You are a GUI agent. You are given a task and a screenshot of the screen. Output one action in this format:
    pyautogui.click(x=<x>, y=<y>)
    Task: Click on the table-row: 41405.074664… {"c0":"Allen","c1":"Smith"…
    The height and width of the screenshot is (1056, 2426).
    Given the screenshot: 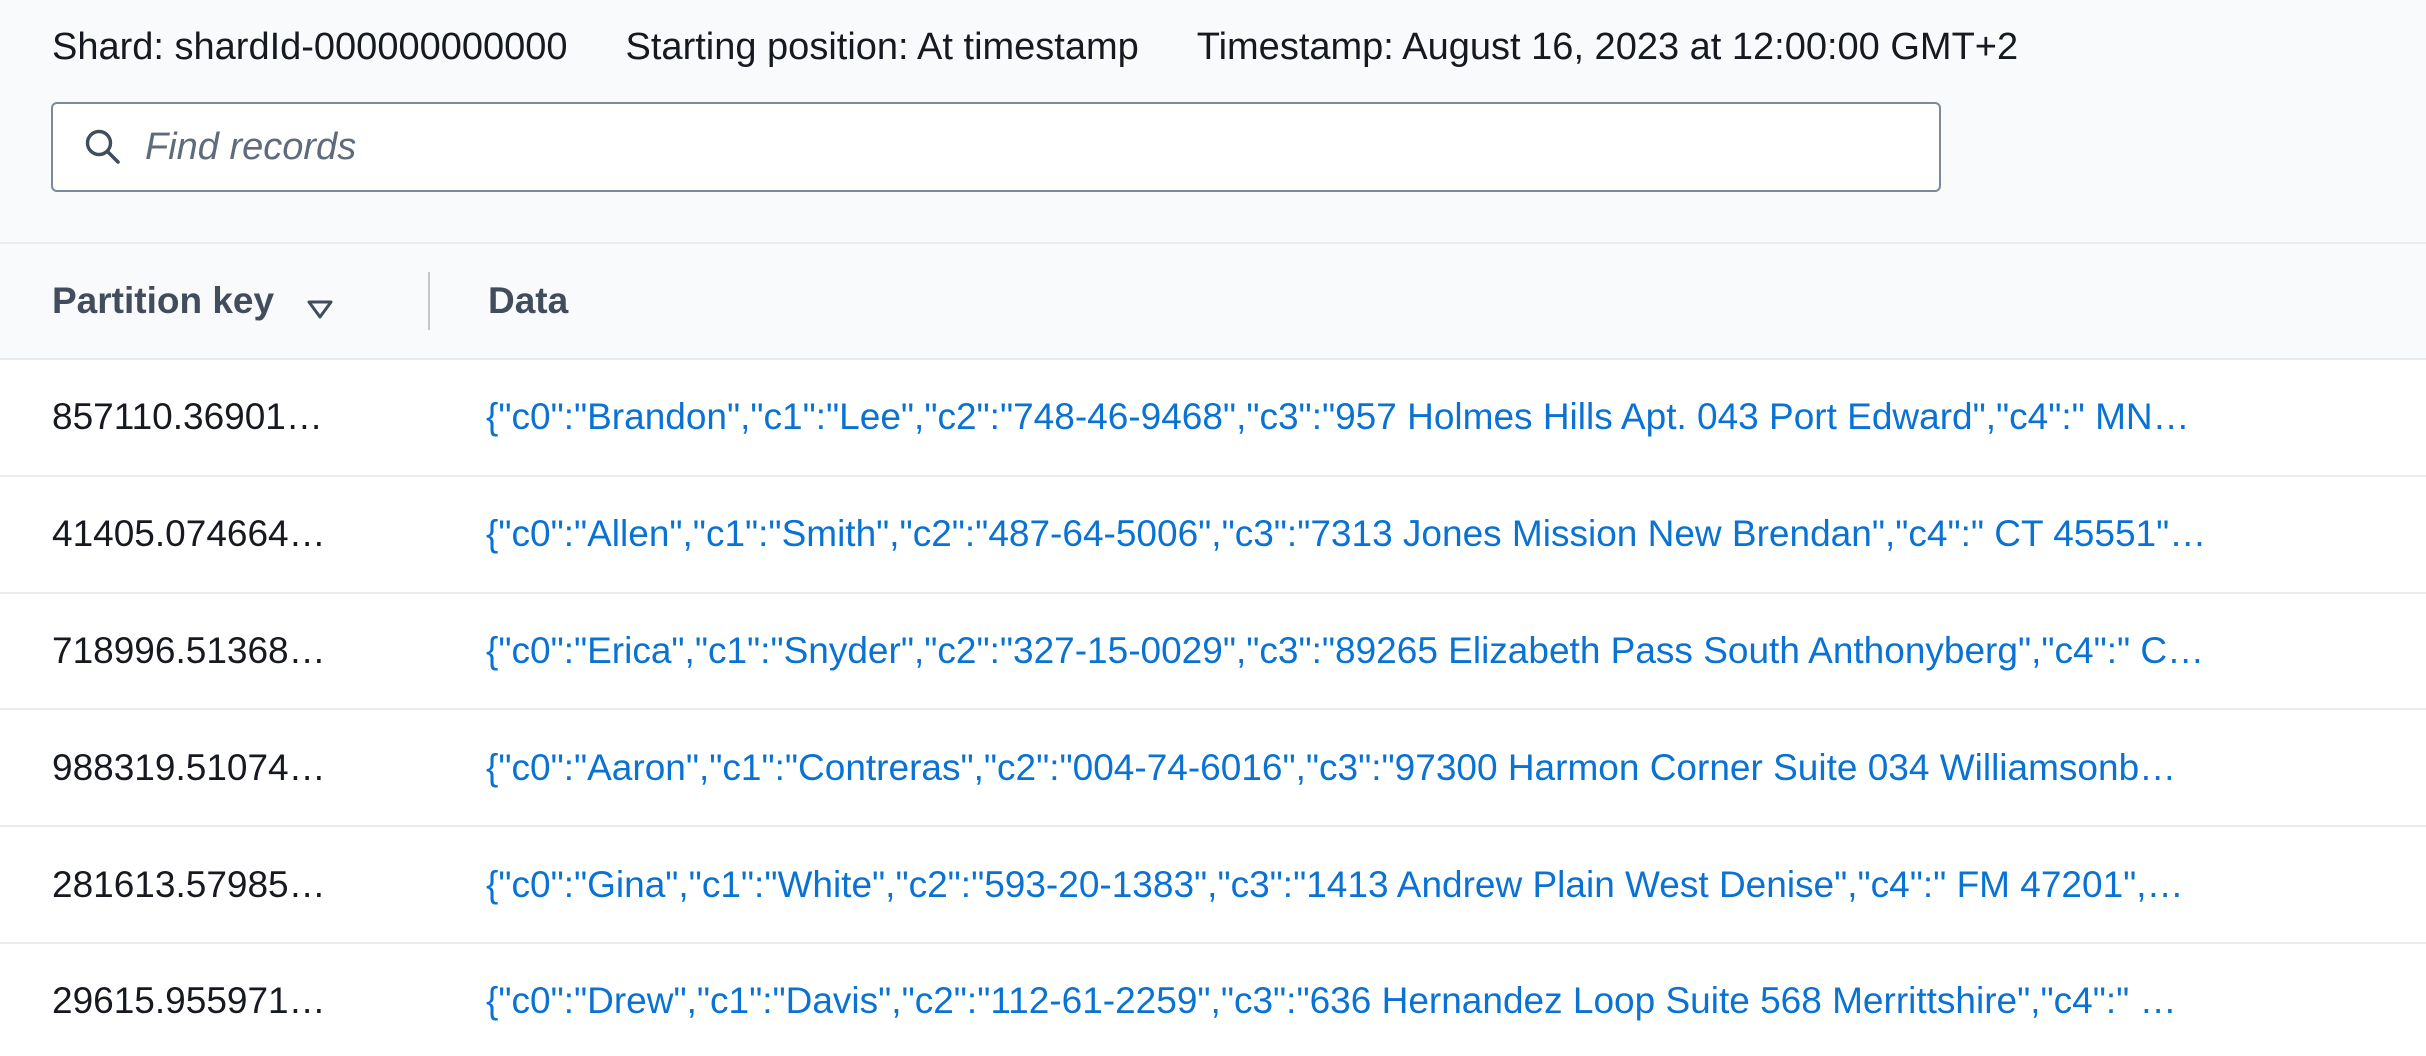 What is the action you would take?
    pyautogui.click(x=1213, y=533)
    